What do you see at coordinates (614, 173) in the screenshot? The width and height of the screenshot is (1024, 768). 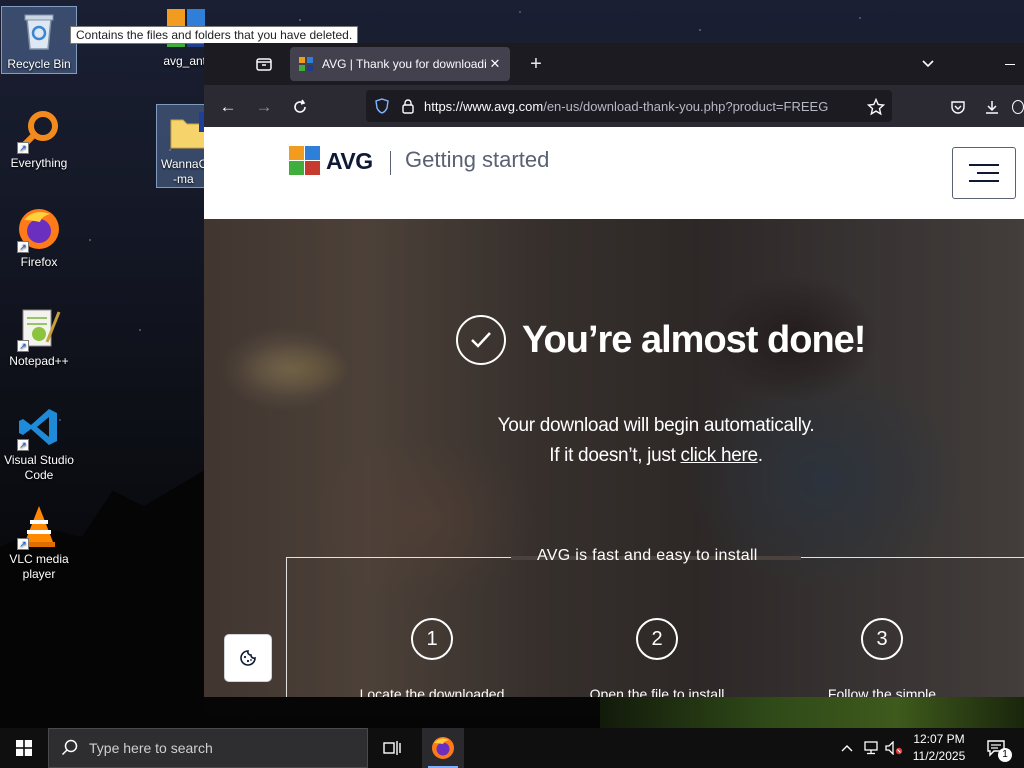 I see `site-header: AVG Getting started` at bounding box center [614, 173].